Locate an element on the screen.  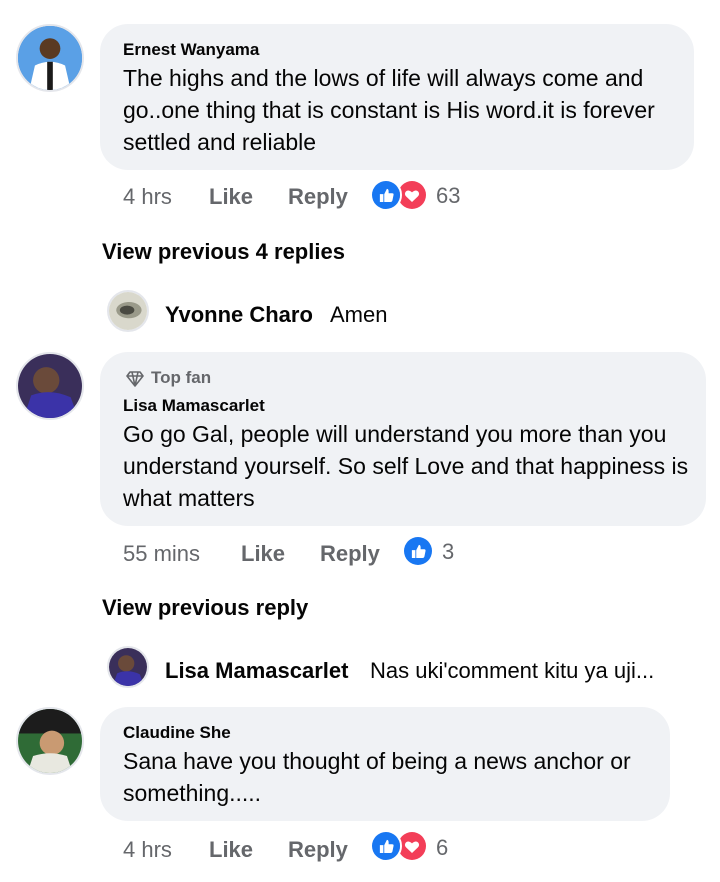
view-previous-replies: View previous 4 replies is located at coordinates (223, 252).